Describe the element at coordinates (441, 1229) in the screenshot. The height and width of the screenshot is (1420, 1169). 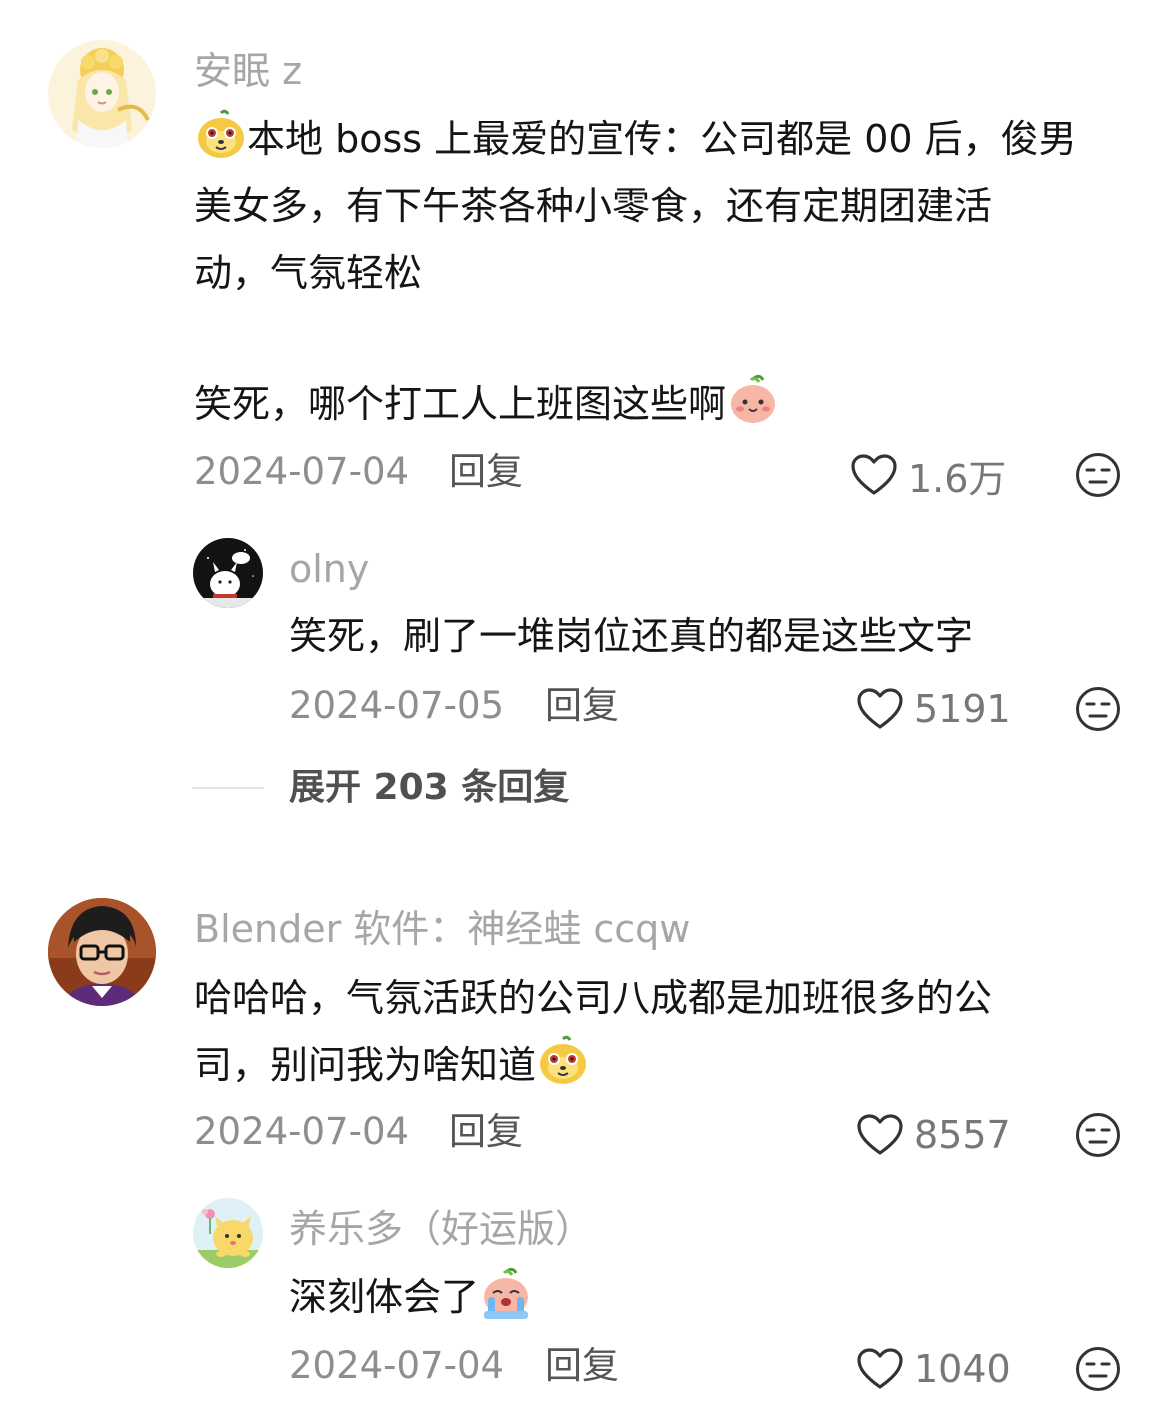
I see `reply-username: 养乐多（好运版）` at that location.